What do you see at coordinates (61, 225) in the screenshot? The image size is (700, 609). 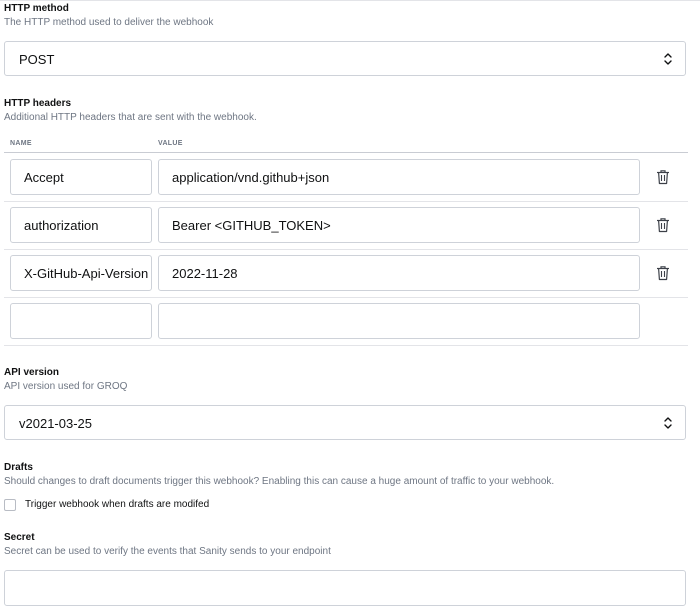 I see `header-name-text: authorization` at bounding box center [61, 225].